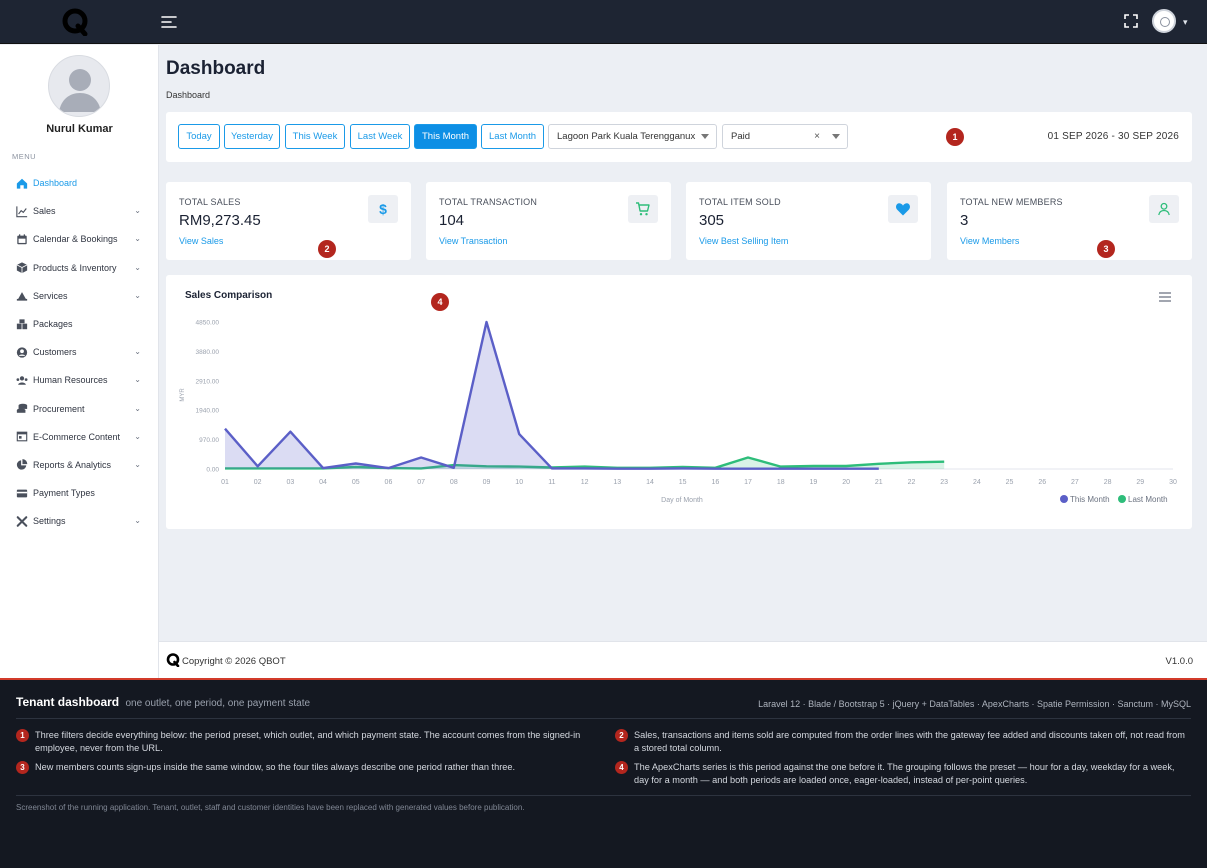 The image size is (1207, 868). I want to click on annotation-badge-1: 1, so click(955, 137).